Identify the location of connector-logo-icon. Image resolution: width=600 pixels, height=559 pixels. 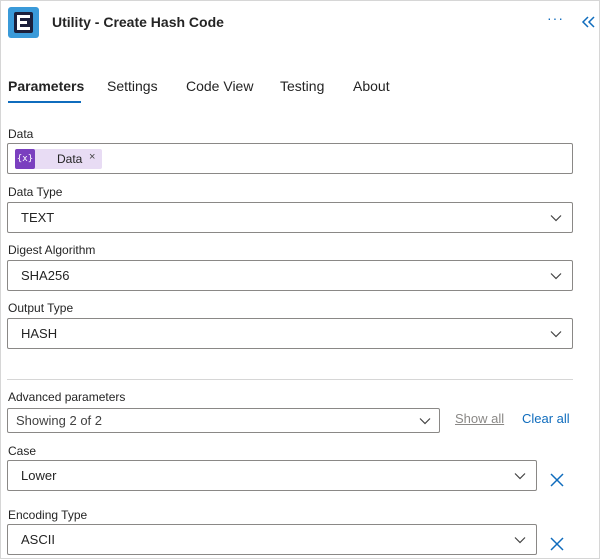
(23, 22).